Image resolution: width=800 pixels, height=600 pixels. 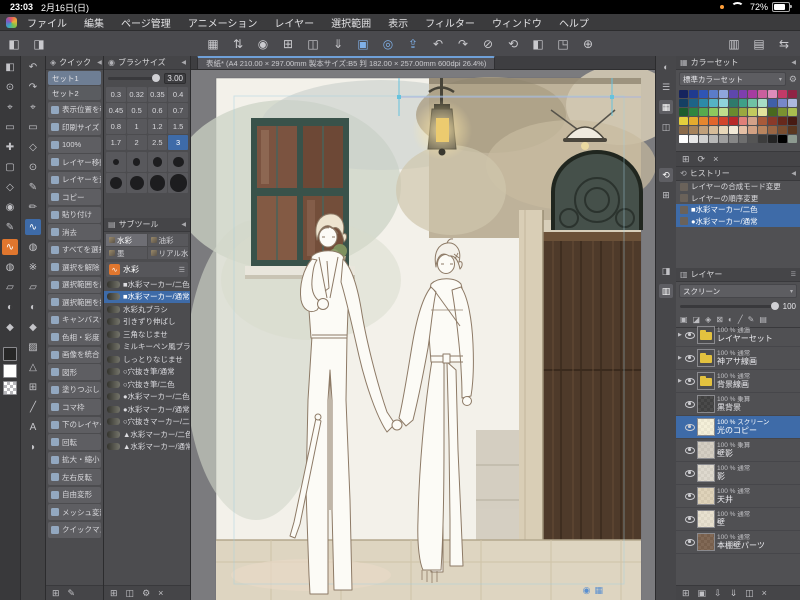 I want to click on layer-color-icon: ▣, so click(x=684, y=320).